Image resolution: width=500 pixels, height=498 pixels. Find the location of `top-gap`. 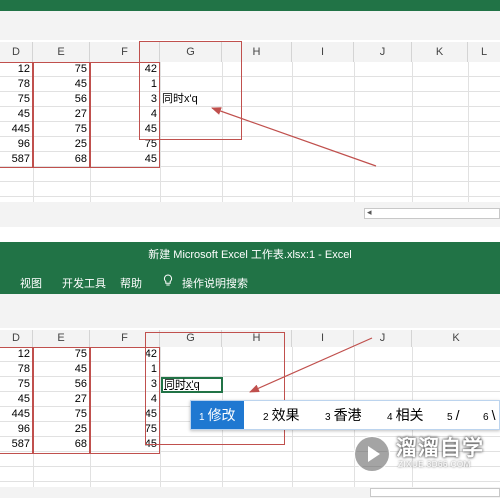

top-gap is located at coordinates (250, 234).